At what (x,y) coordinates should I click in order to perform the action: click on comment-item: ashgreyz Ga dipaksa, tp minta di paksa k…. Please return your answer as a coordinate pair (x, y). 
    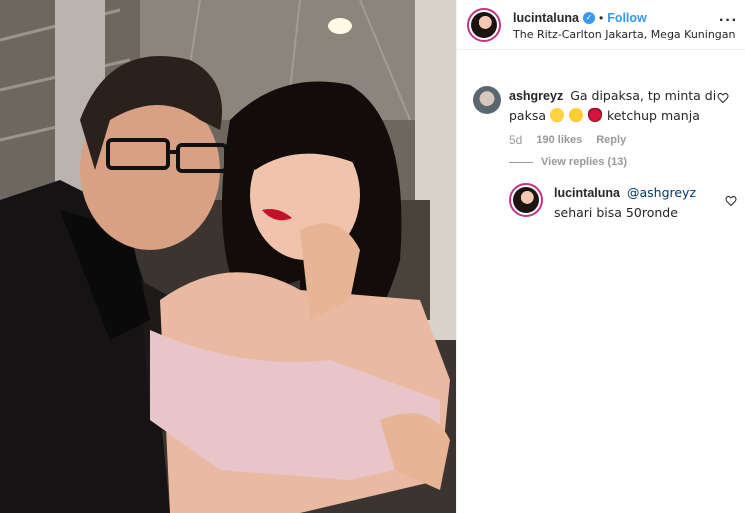
    Looking at the image, I should click on (604, 127).